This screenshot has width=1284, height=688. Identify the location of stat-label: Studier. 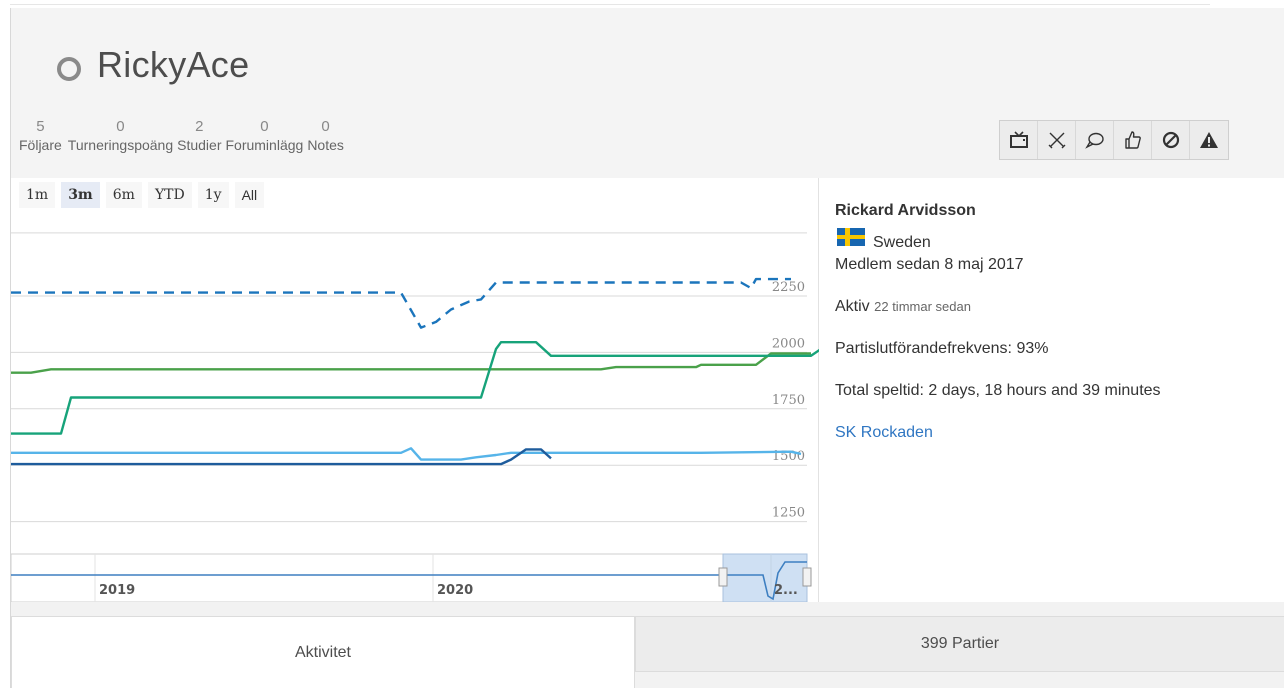
(199, 145).